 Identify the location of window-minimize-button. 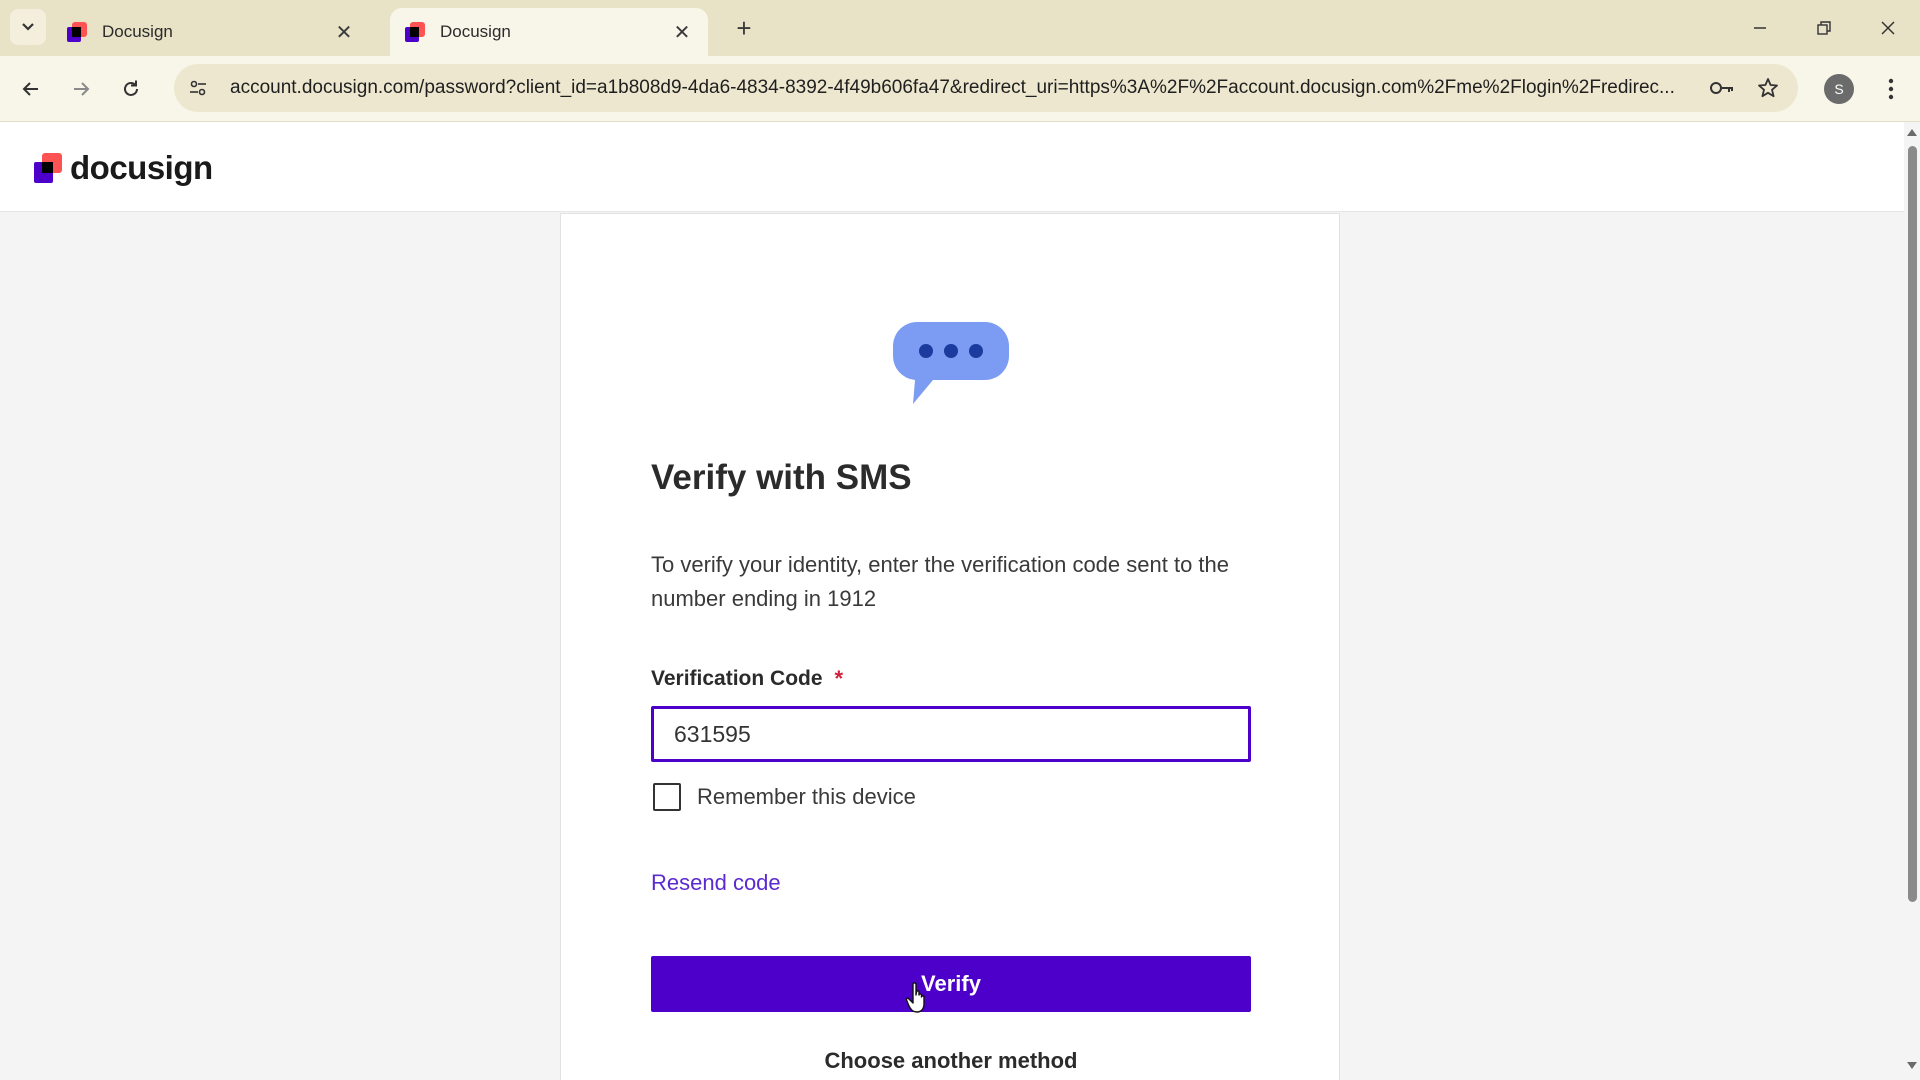
(1760, 28).